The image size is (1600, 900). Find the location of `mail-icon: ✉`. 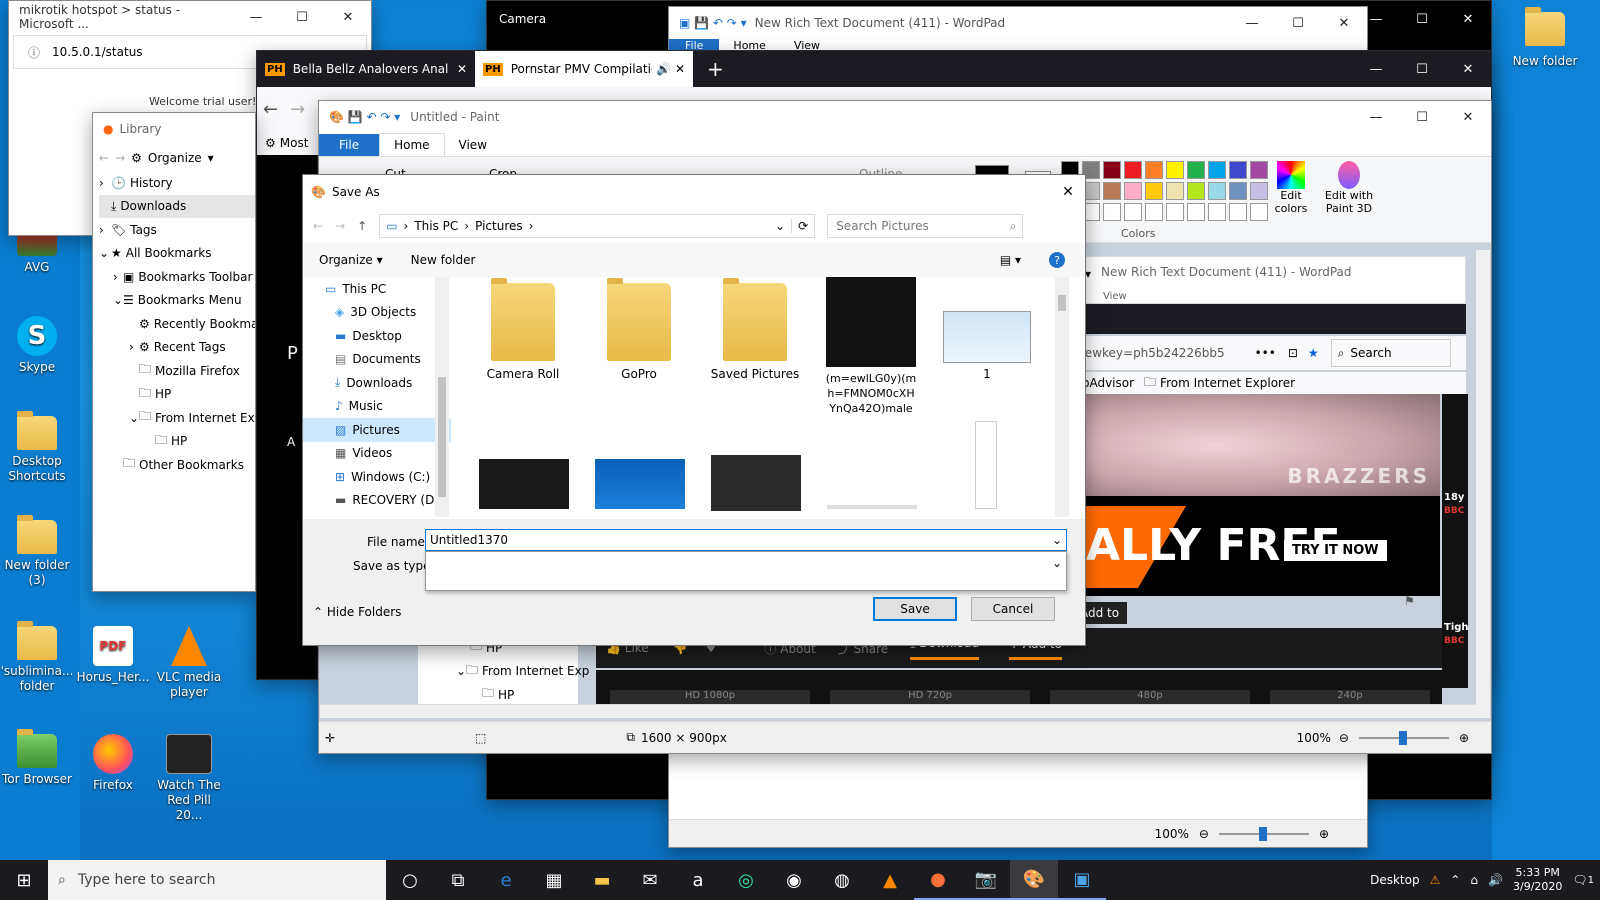

mail-icon: ✉ is located at coordinates (650, 880).